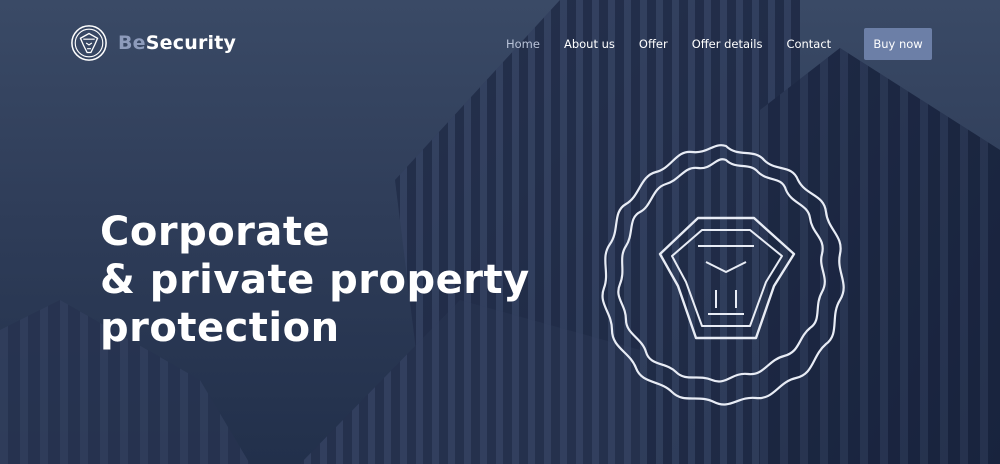 The height and width of the screenshot is (464, 1000). Describe the element at coordinates (723, 275) in the screenshot. I see `lion-emblem-icon` at that location.